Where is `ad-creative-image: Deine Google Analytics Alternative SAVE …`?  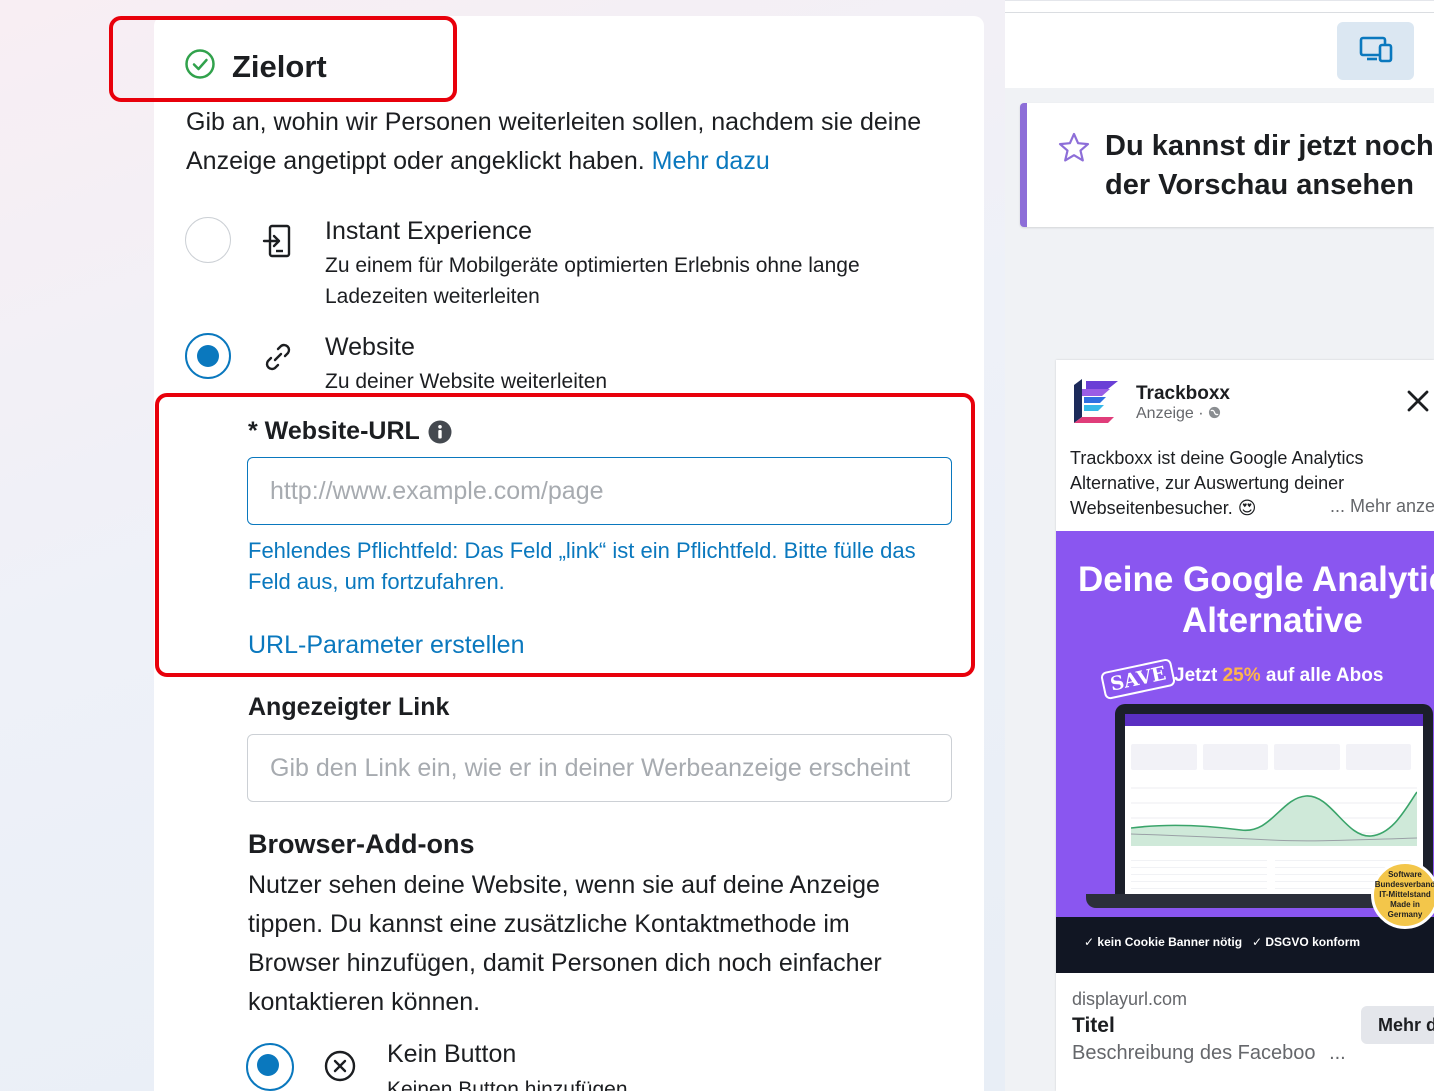
ad-creative-image: Deine Google Analytics Alternative SAVE … is located at coordinates (1245, 752).